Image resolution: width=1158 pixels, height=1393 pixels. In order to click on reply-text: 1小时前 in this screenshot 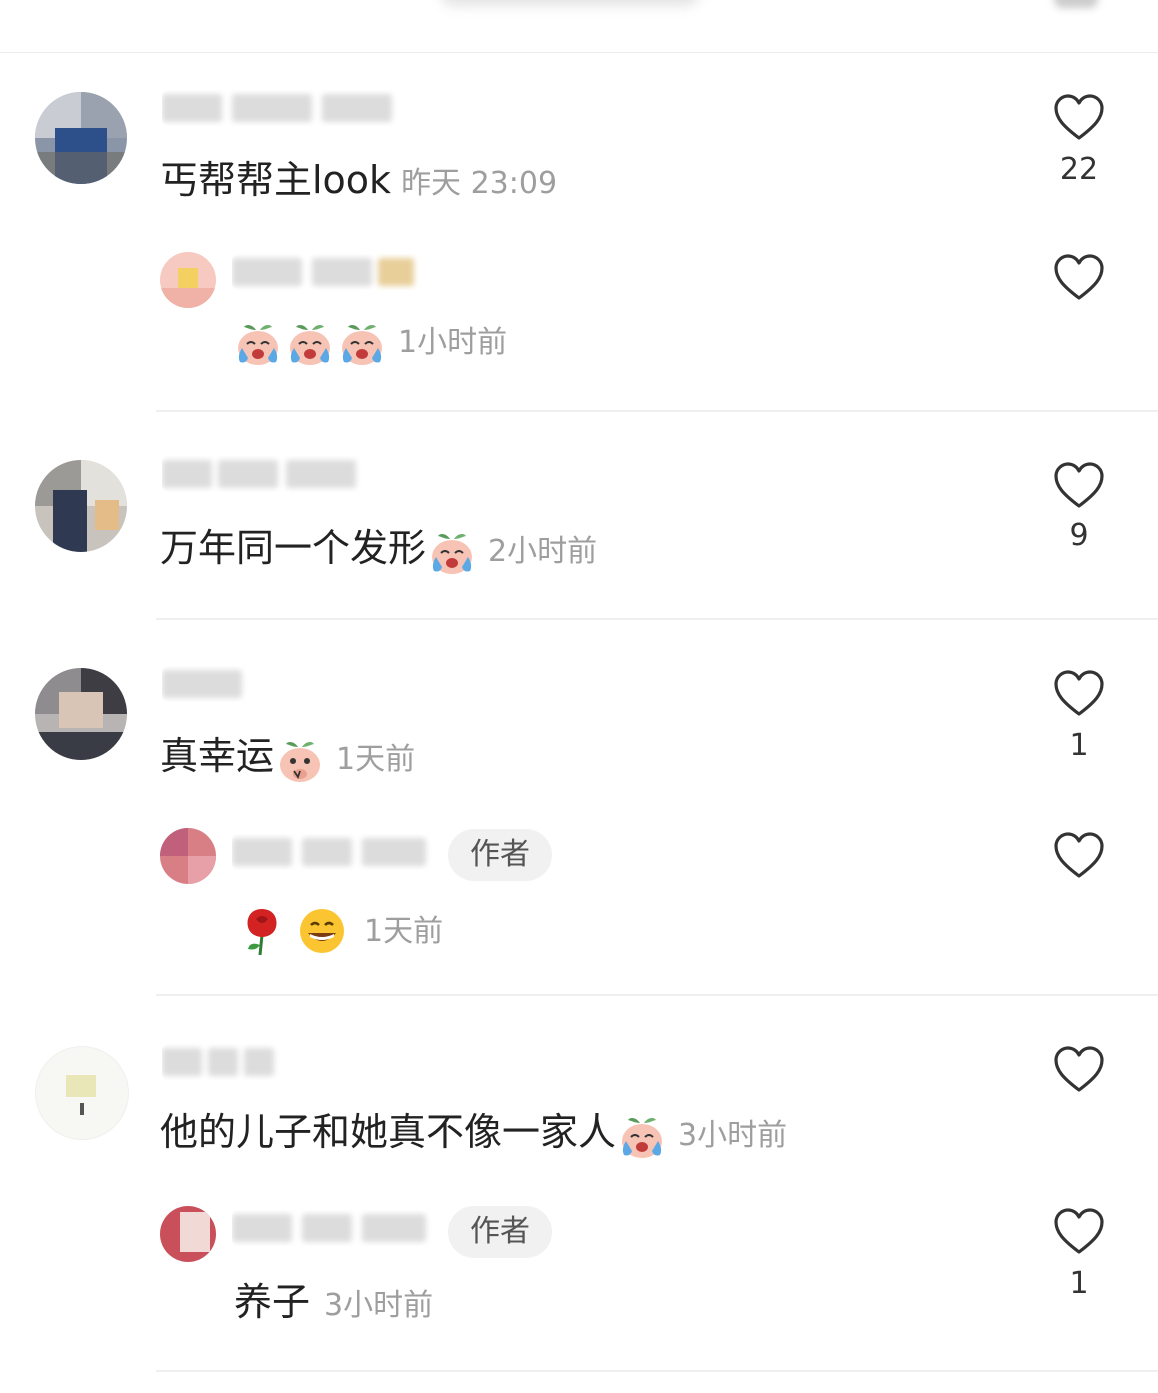, I will do `click(369, 339)`.